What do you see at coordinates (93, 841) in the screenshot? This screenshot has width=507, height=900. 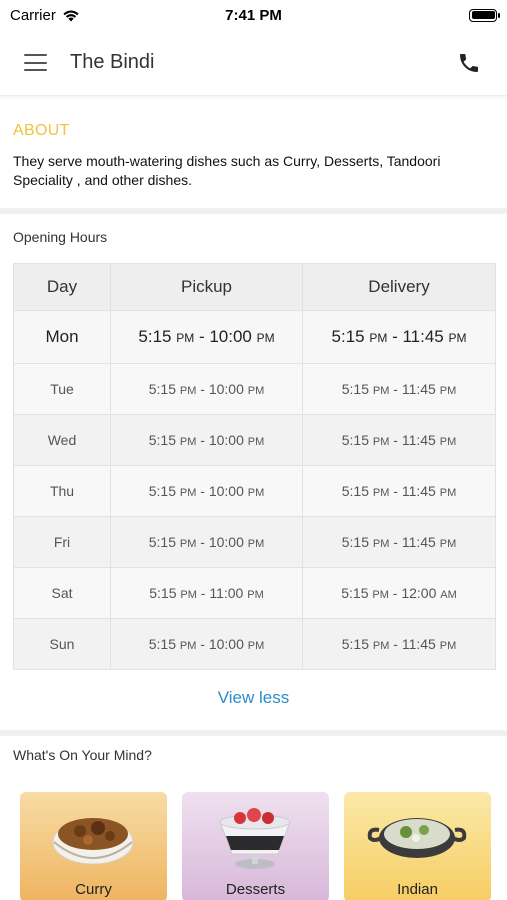 I see `curry-bowl-icon` at bounding box center [93, 841].